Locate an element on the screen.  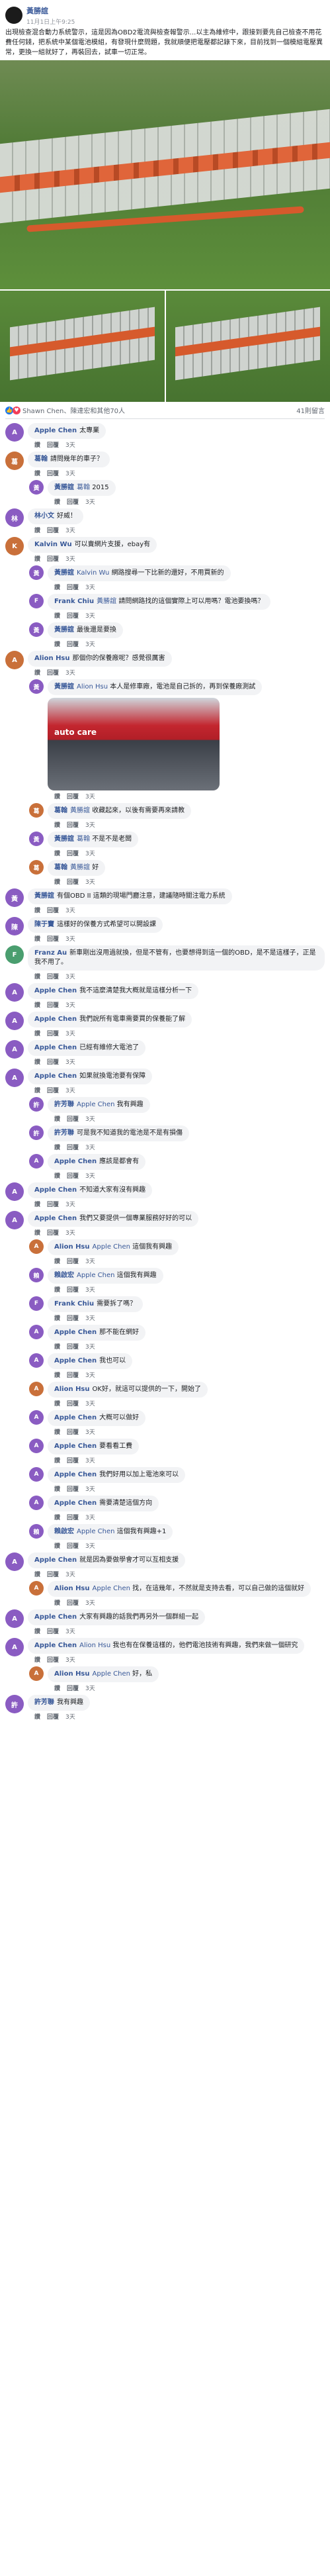
commenter-name: Frank Chiu is located at coordinates (74, 601).